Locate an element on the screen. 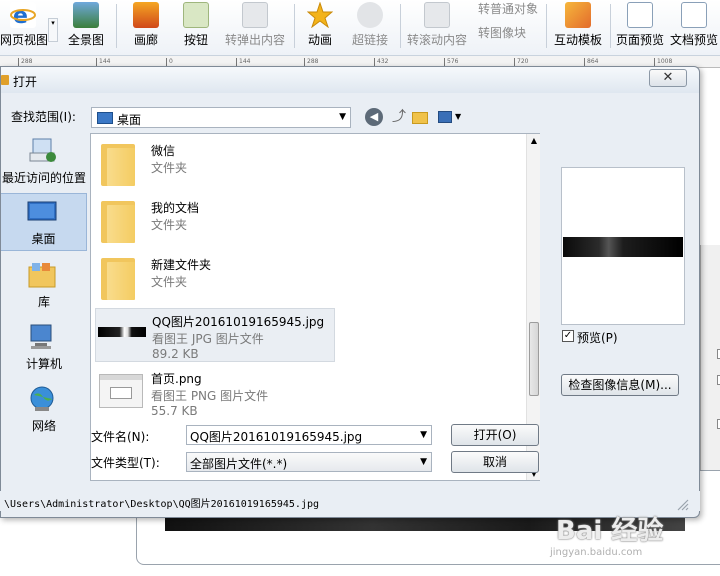 The width and height of the screenshot is (720, 576). toolbar-label: 文档预览 is located at coordinates (693, 40).